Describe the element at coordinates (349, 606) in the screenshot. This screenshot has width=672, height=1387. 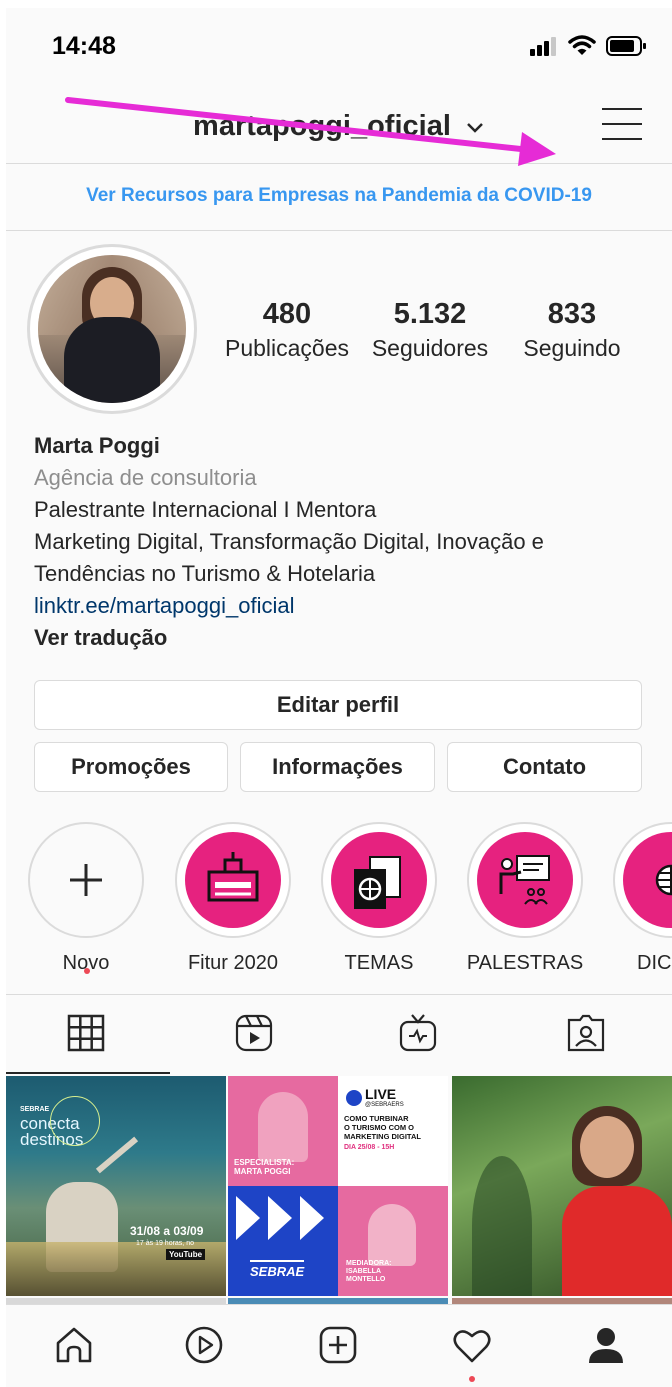
I see `profile-link: linktr.ee/martapoggi_oficial` at that location.